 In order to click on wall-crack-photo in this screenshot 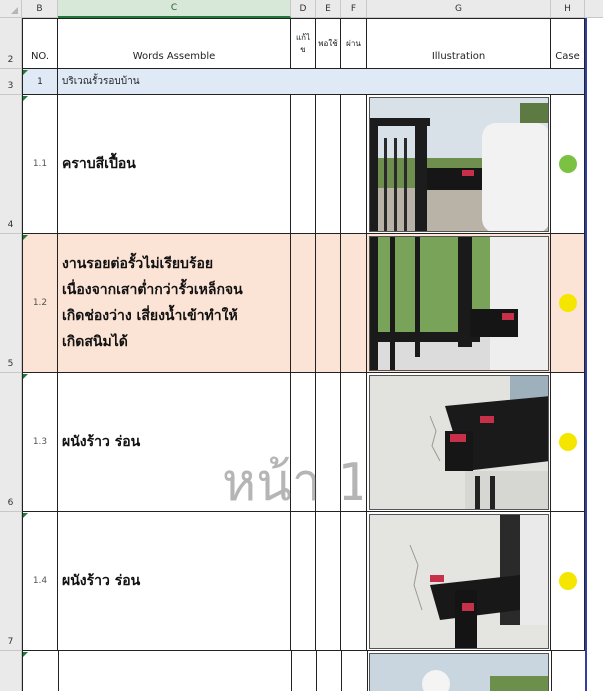, I will do `click(459, 442)`.